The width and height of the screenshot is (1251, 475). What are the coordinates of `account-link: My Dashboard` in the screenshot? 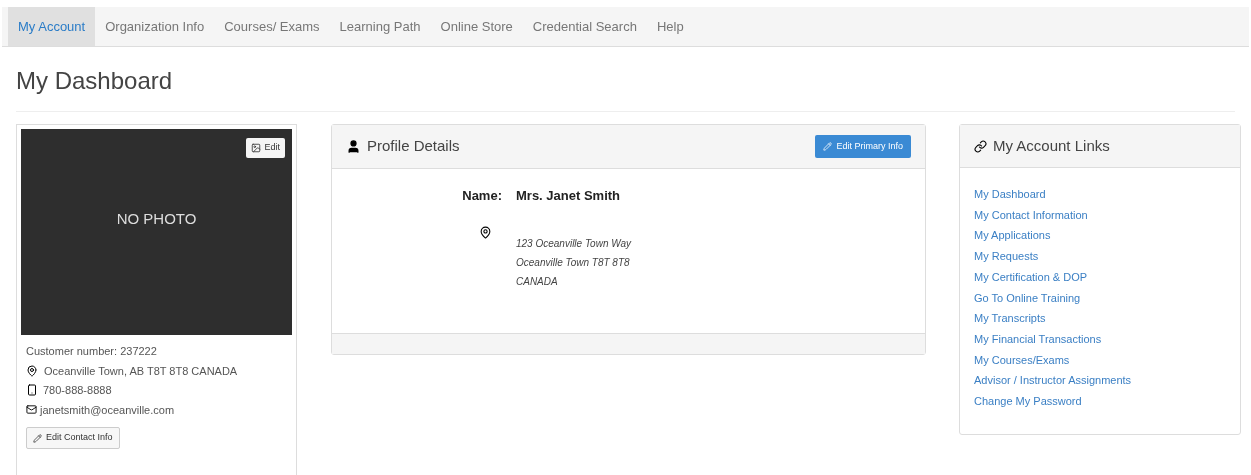 It's located at (1010, 194).